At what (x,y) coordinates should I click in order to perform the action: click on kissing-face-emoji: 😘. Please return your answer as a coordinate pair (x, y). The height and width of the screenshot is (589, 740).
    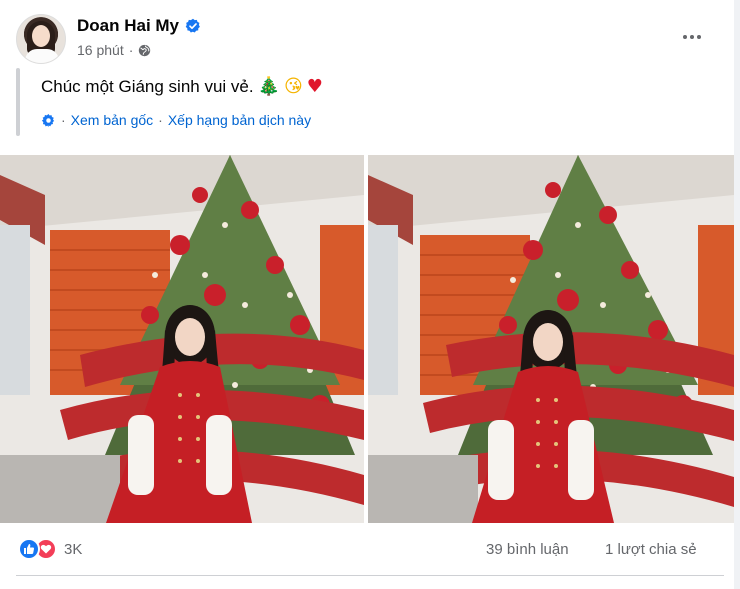
    Looking at the image, I should click on (293, 86).